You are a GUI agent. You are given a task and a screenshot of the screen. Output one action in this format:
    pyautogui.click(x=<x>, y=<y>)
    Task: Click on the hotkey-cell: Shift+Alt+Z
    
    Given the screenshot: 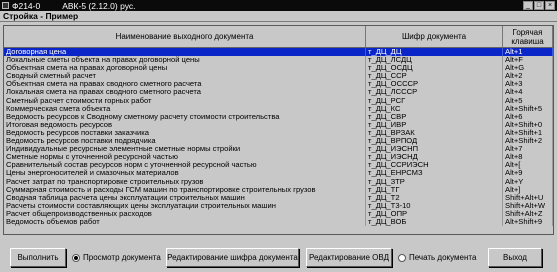 What is the action you would take?
    pyautogui.click(x=528, y=213)
    